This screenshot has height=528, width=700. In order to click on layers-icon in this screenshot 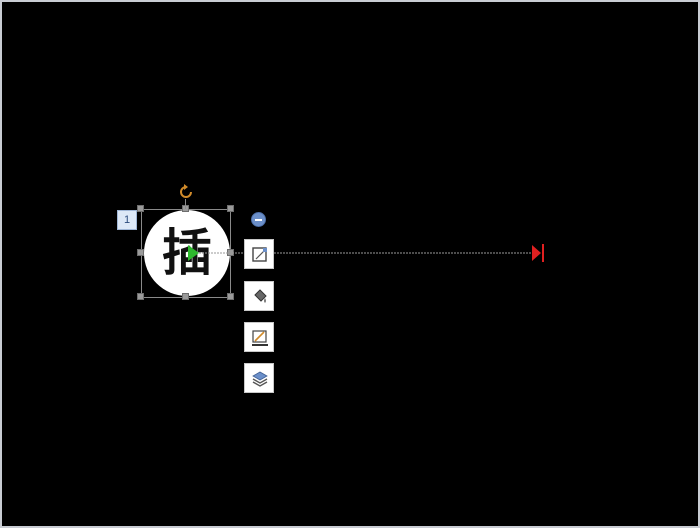, I will do `click(260, 379)`.